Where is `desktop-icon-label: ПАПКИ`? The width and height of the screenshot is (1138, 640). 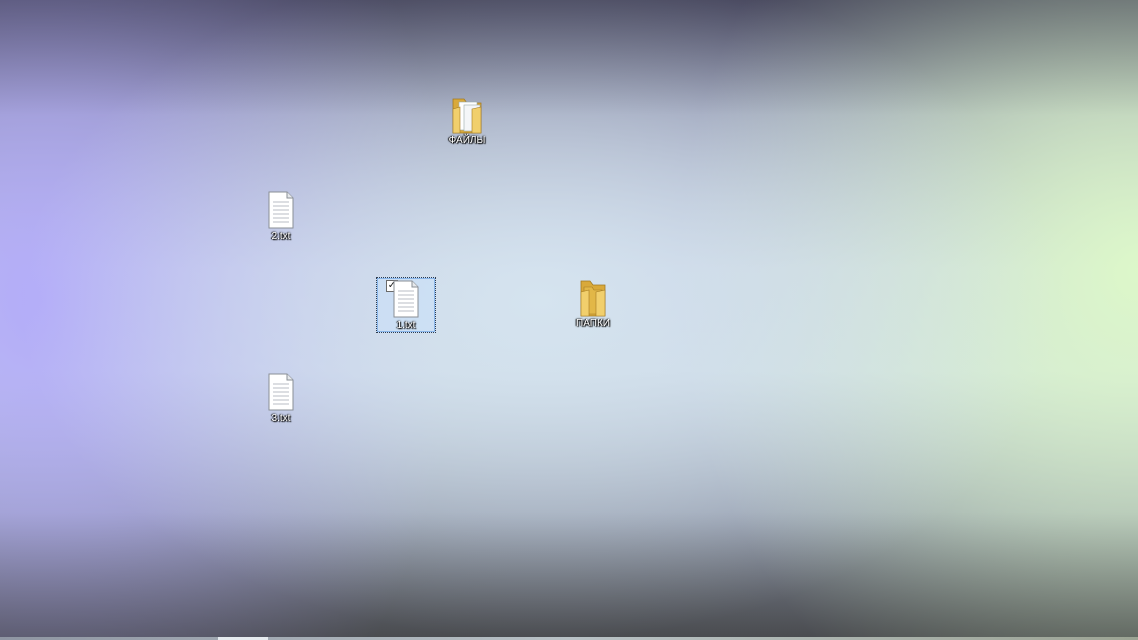 desktop-icon-label: ПАПКИ is located at coordinates (593, 323).